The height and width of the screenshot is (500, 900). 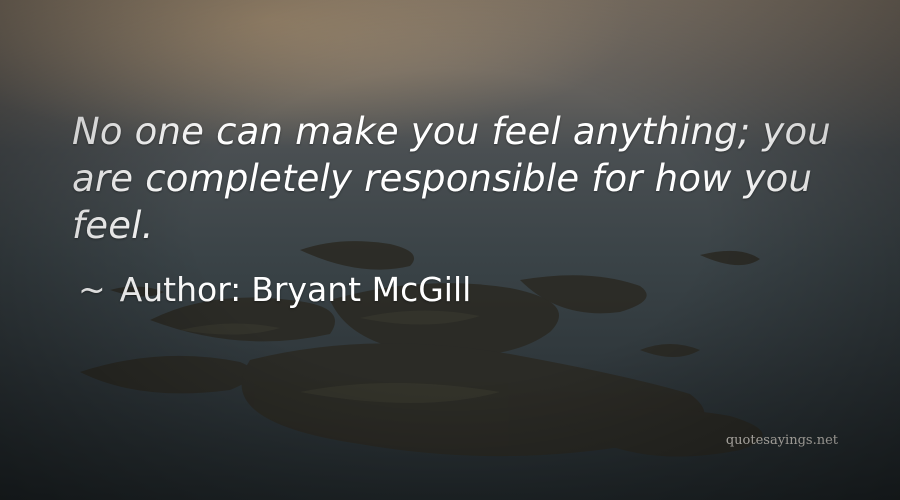 What do you see at coordinates (180, 289) in the screenshot?
I see `author-label: Author:` at bounding box center [180, 289].